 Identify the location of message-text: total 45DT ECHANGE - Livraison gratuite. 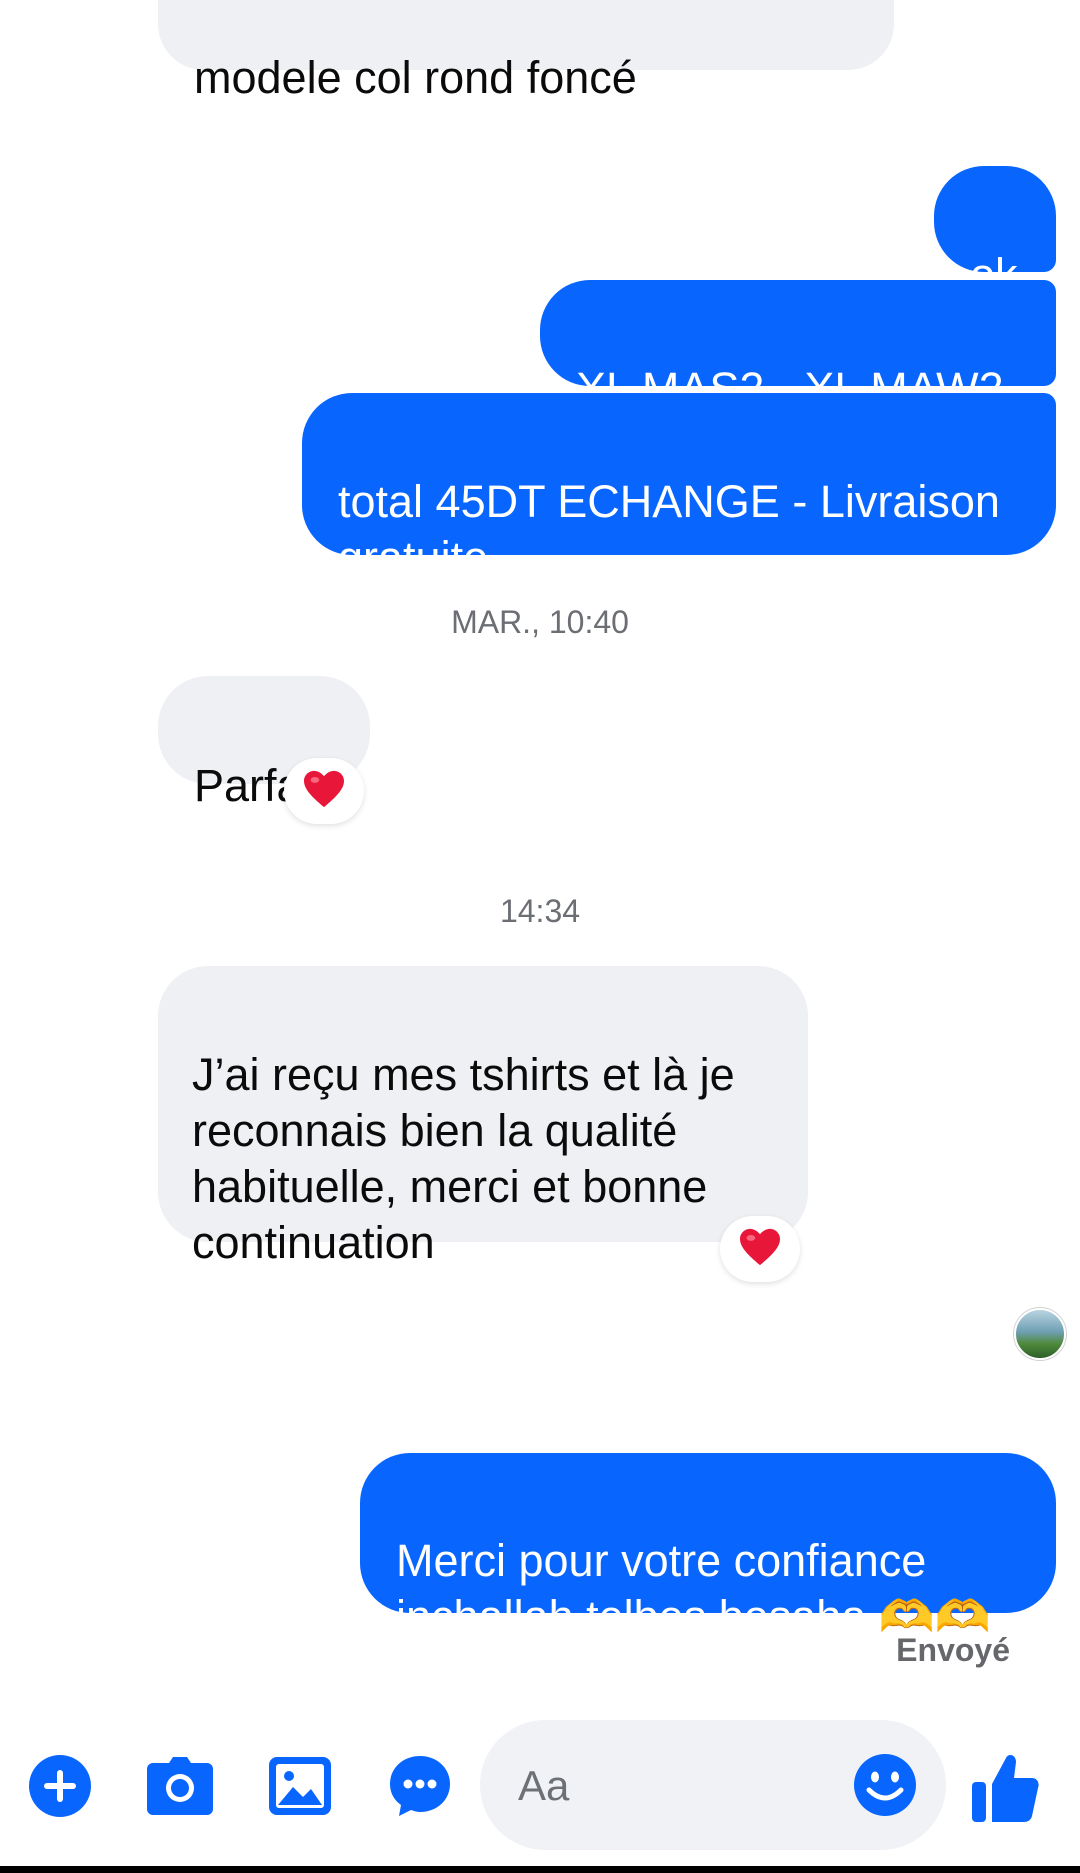
(669, 529).